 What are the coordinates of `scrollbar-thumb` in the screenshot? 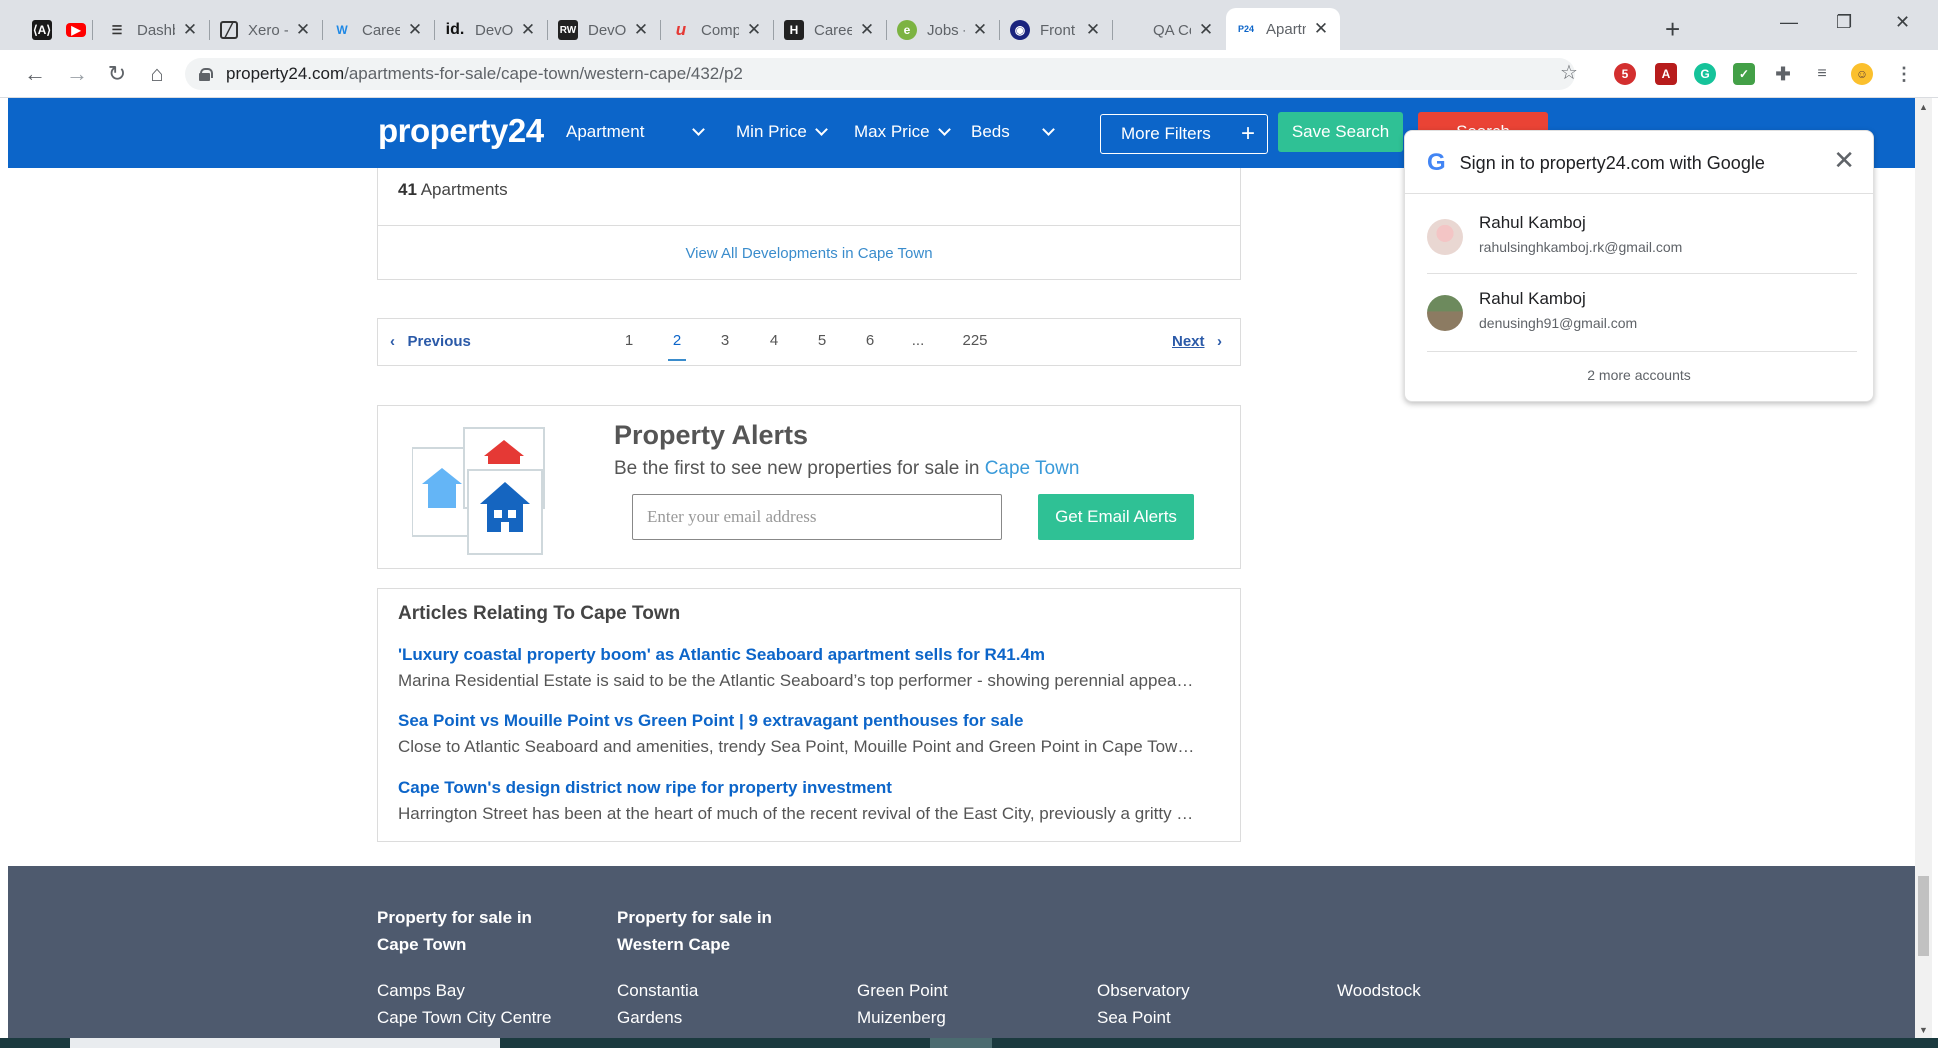 It's located at (1923, 916).